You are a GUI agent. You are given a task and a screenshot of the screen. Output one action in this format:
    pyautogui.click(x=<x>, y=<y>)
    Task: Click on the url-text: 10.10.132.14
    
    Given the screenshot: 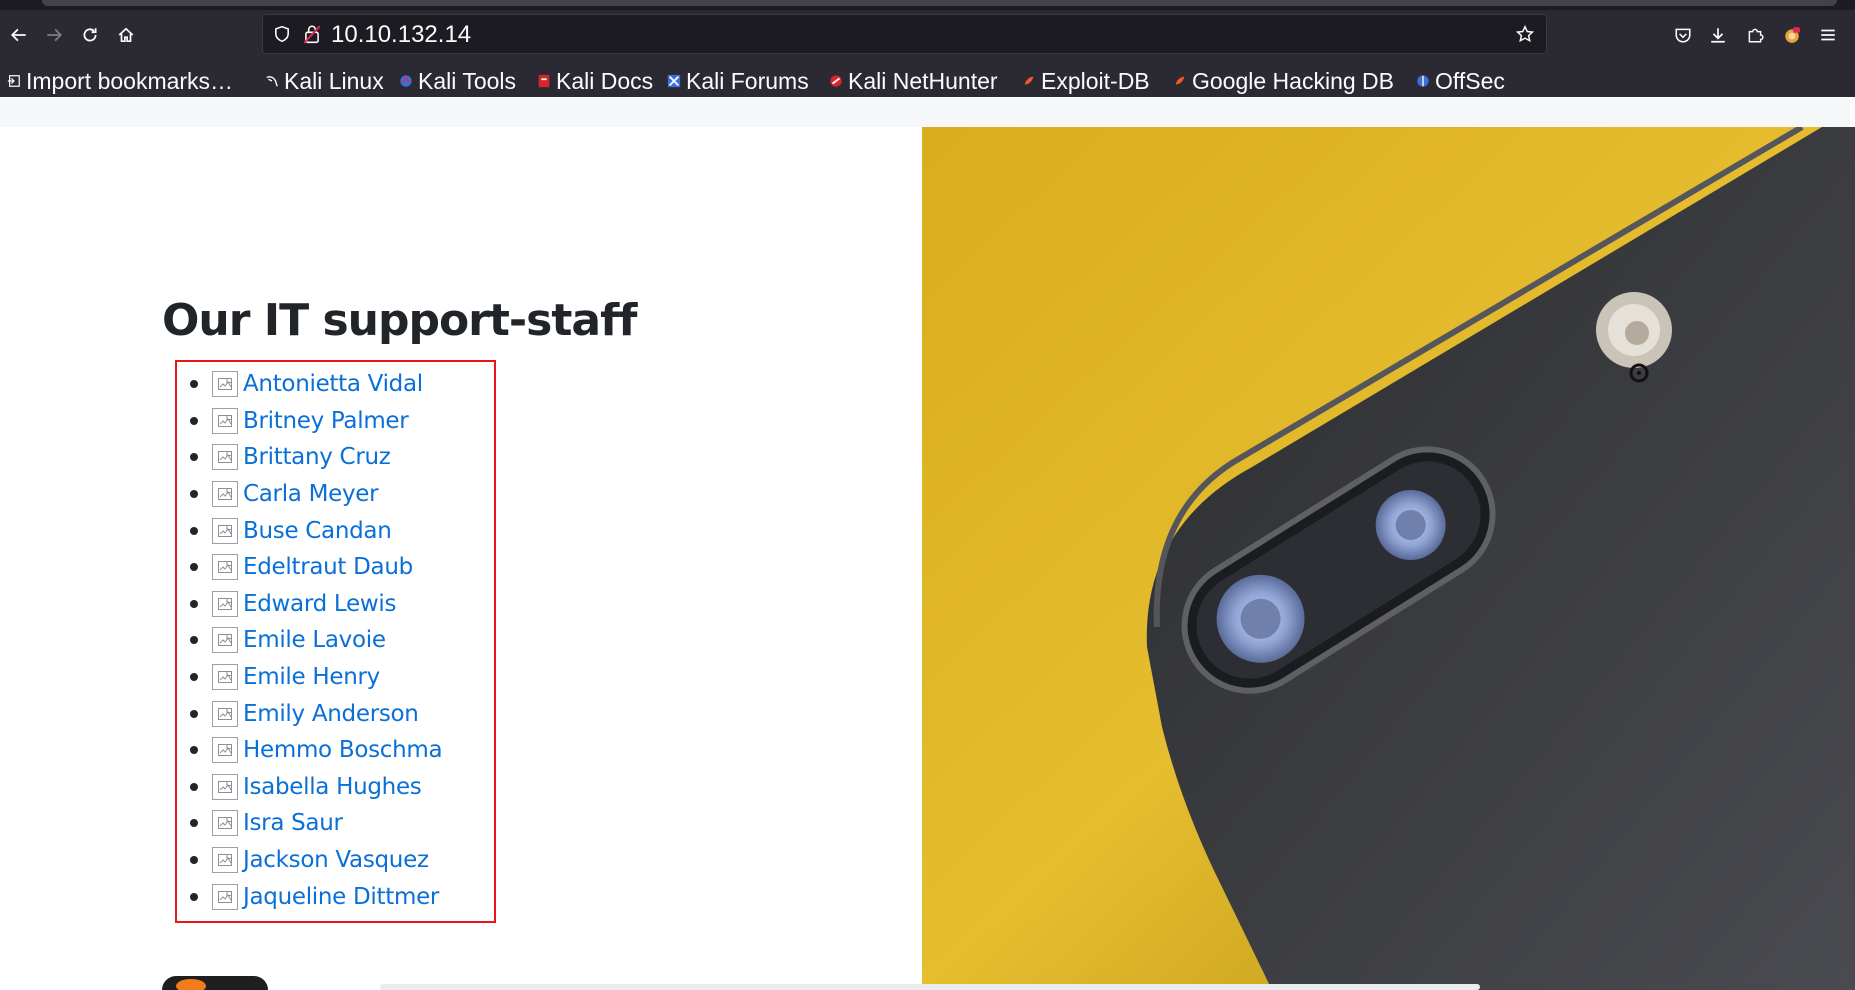 What is the action you would take?
    pyautogui.click(x=401, y=35)
    